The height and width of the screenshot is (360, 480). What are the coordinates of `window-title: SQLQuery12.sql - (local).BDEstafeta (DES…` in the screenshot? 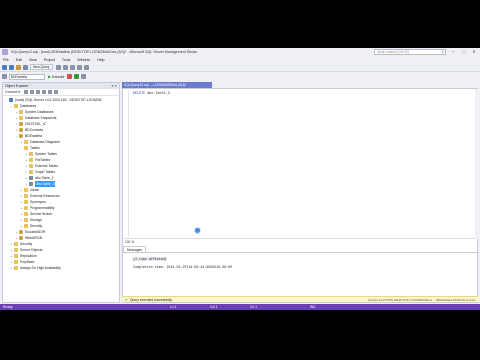 It's located at (104, 52).